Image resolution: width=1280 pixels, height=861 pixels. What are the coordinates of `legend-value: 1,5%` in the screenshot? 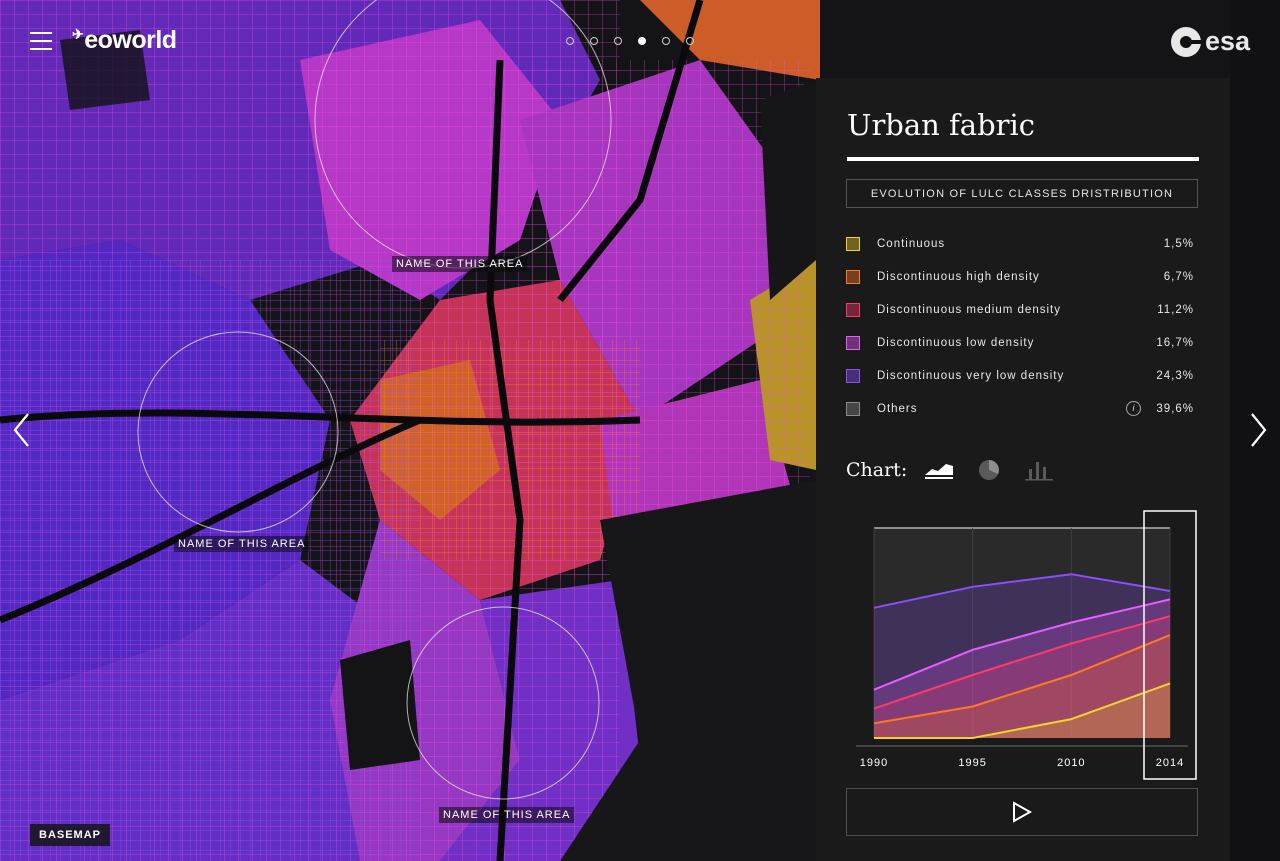 It's located at (1178, 243).